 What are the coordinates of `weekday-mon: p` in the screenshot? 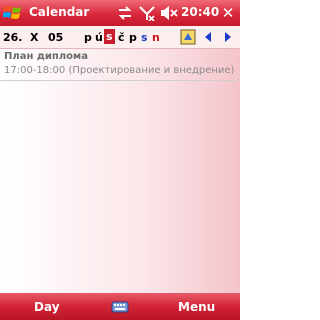 It's located at (88, 37).